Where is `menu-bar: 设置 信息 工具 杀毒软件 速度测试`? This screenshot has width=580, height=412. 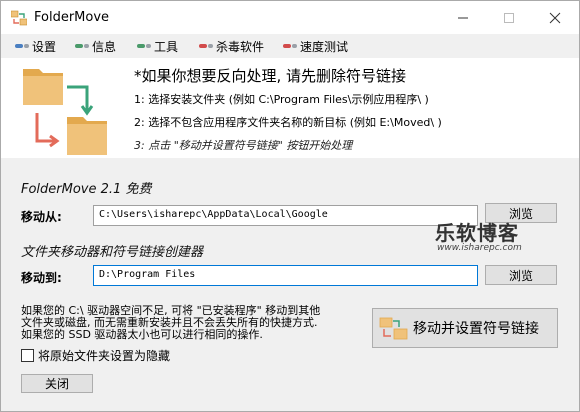 menu-bar: 设置 信息 工具 杀毒软件 速度测试 is located at coordinates (290, 46).